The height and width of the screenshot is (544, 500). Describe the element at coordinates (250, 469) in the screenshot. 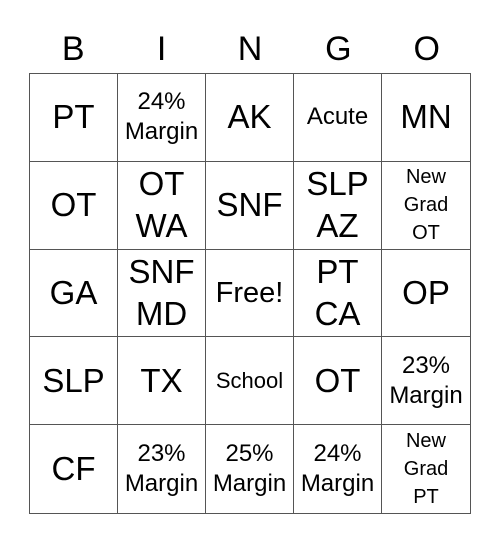

I see `bingo-cell: 25% Margin` at that location.